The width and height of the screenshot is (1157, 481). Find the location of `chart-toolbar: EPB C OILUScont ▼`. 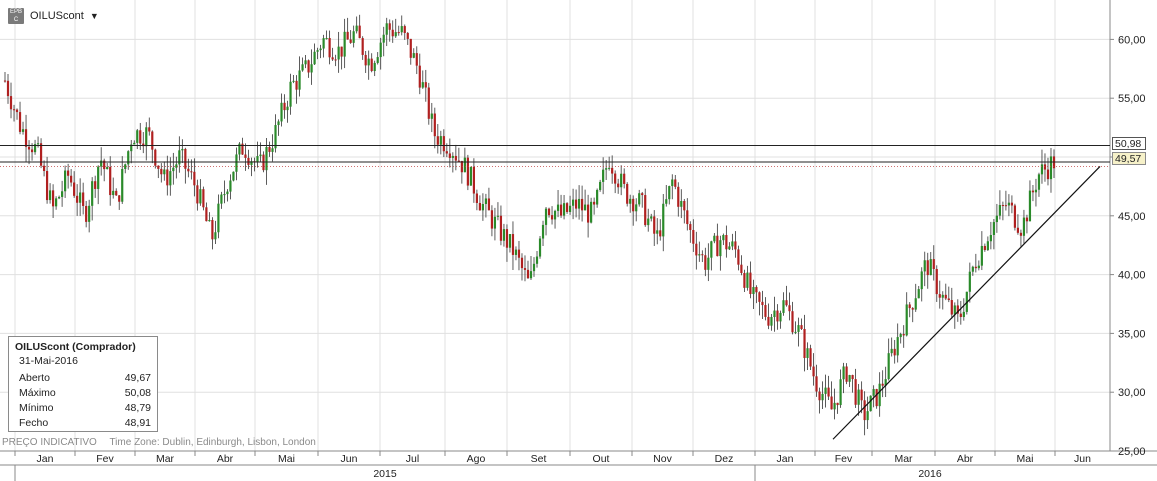

chart-toolbar: EPB C OILUScont ▼ is located at coordinates (53, 16).